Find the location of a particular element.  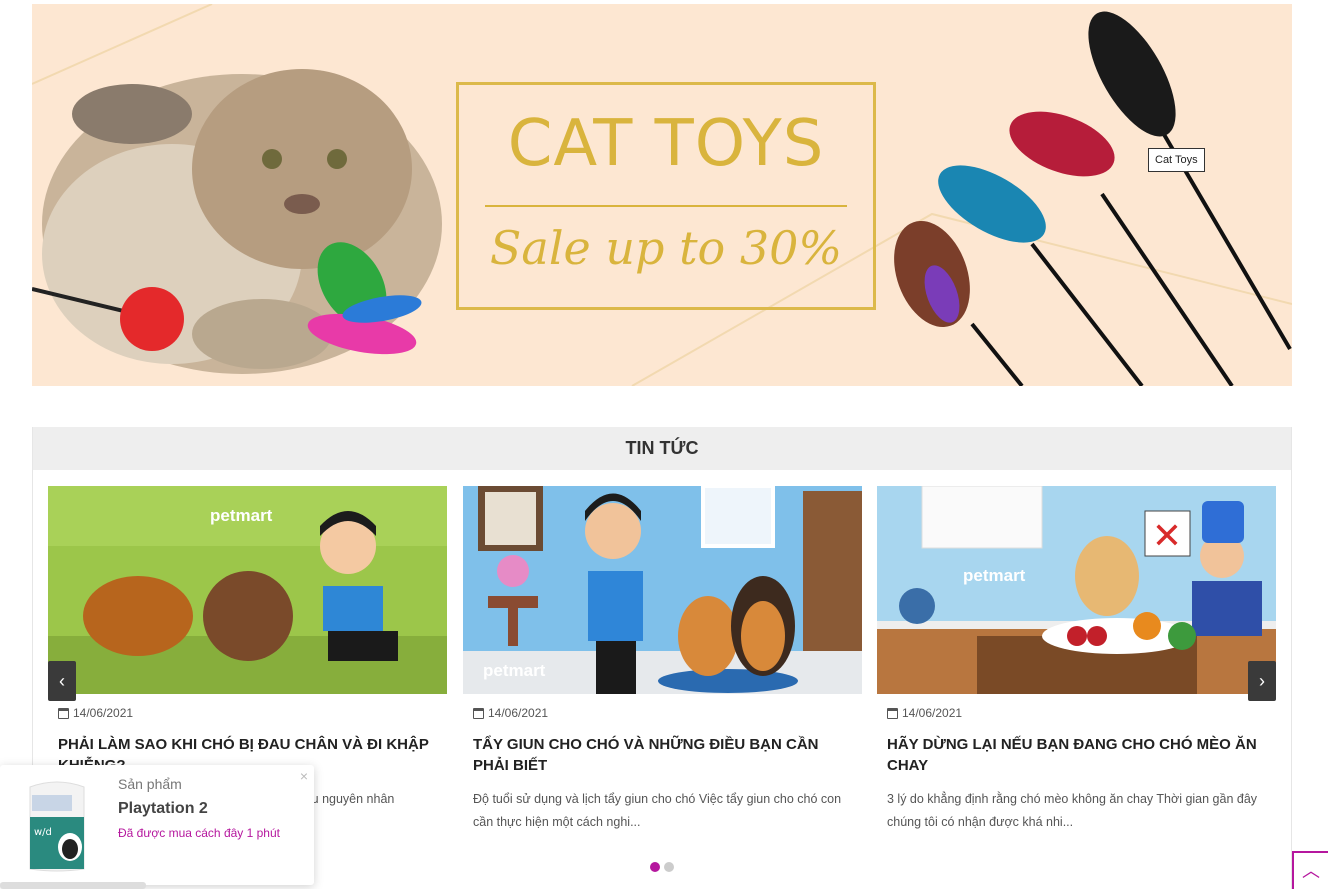

carousel-dot is located at coordinates (669, 867).